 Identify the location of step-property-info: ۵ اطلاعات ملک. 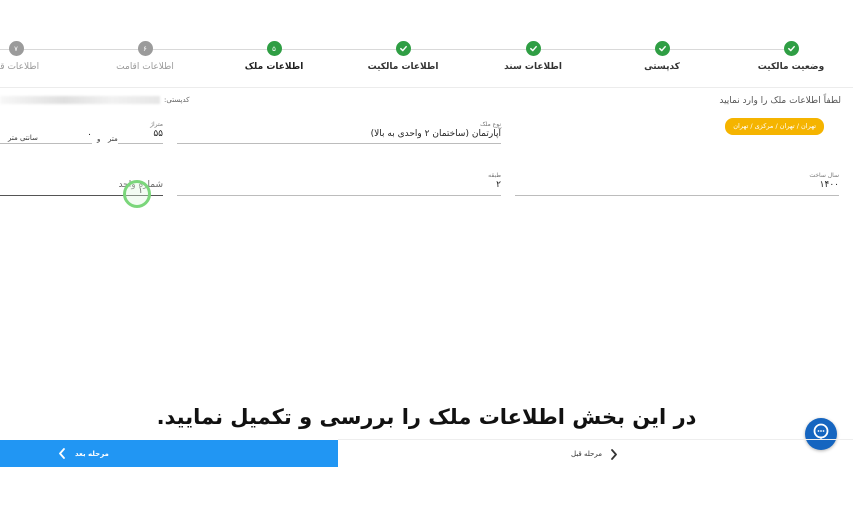
(274, 56).